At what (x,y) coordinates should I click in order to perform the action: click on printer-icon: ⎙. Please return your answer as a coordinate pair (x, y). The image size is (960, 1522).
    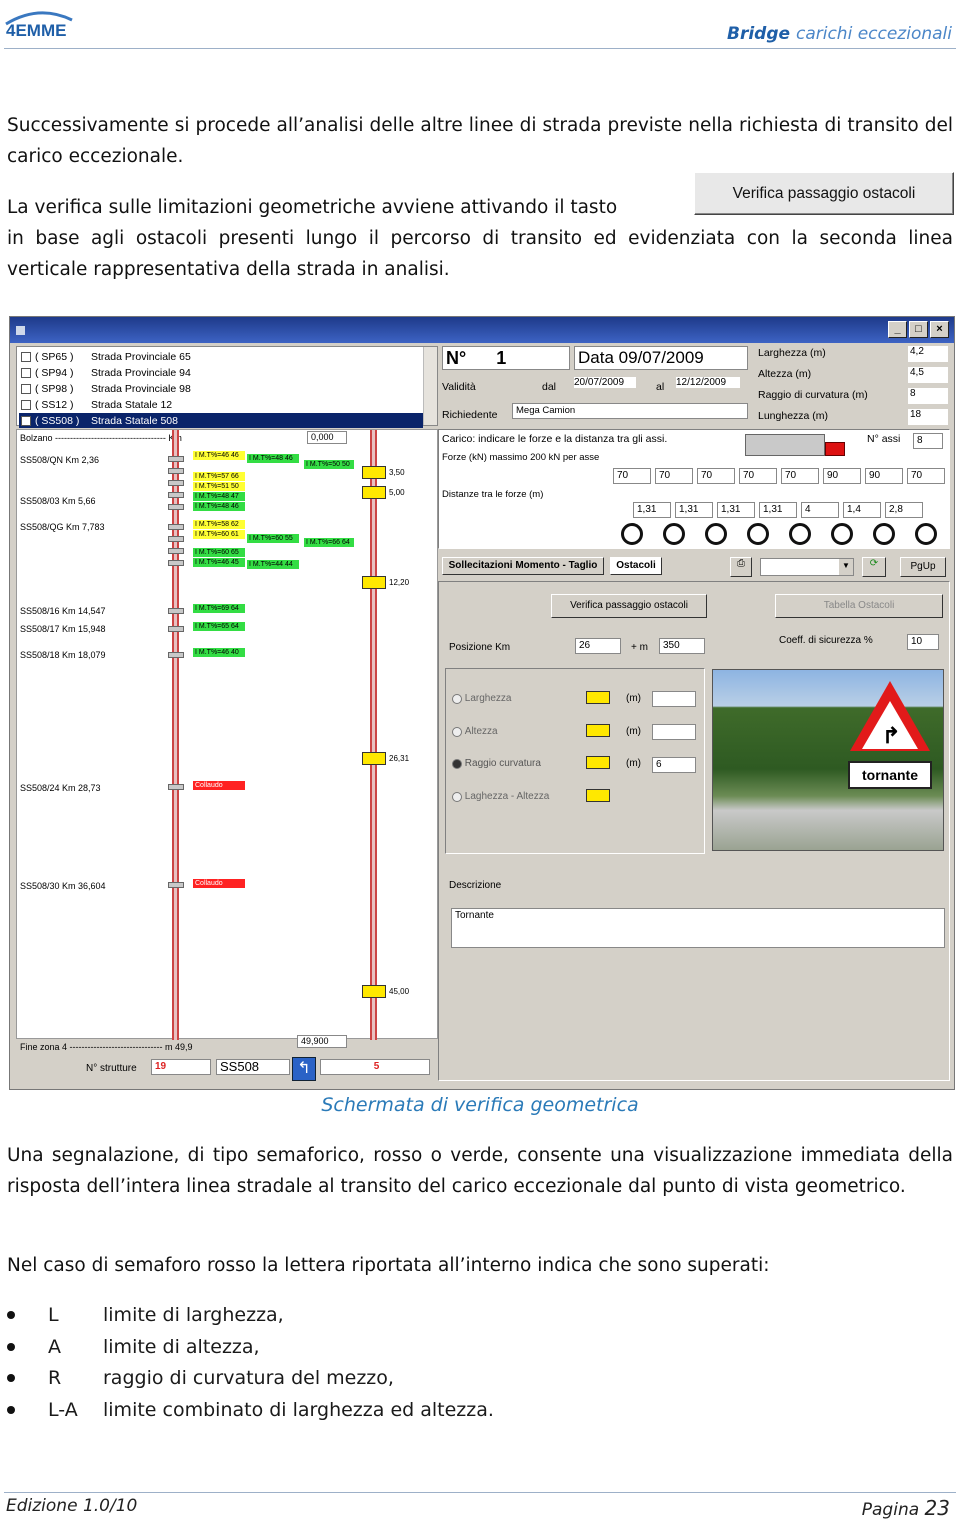
    Looking at the image, I should click on (741, 567).